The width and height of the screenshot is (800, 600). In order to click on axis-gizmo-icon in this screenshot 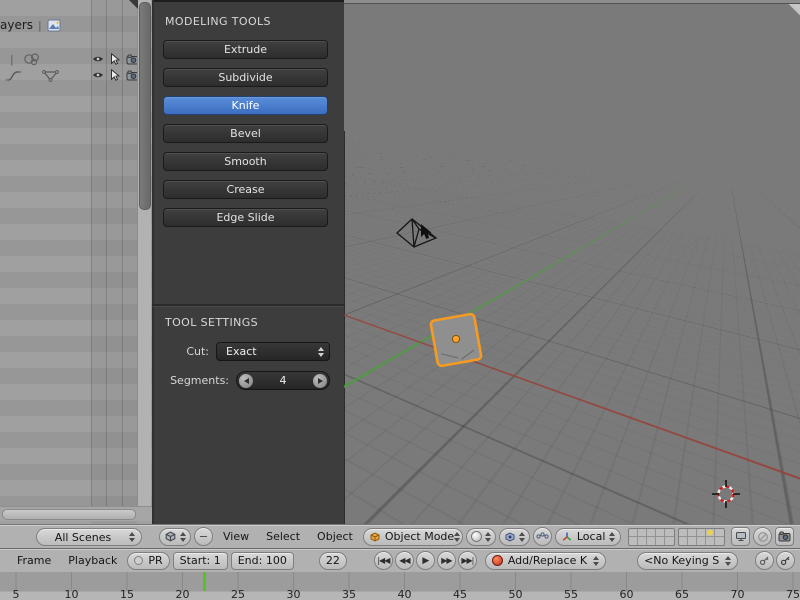, I will do `click(567, 537)`.